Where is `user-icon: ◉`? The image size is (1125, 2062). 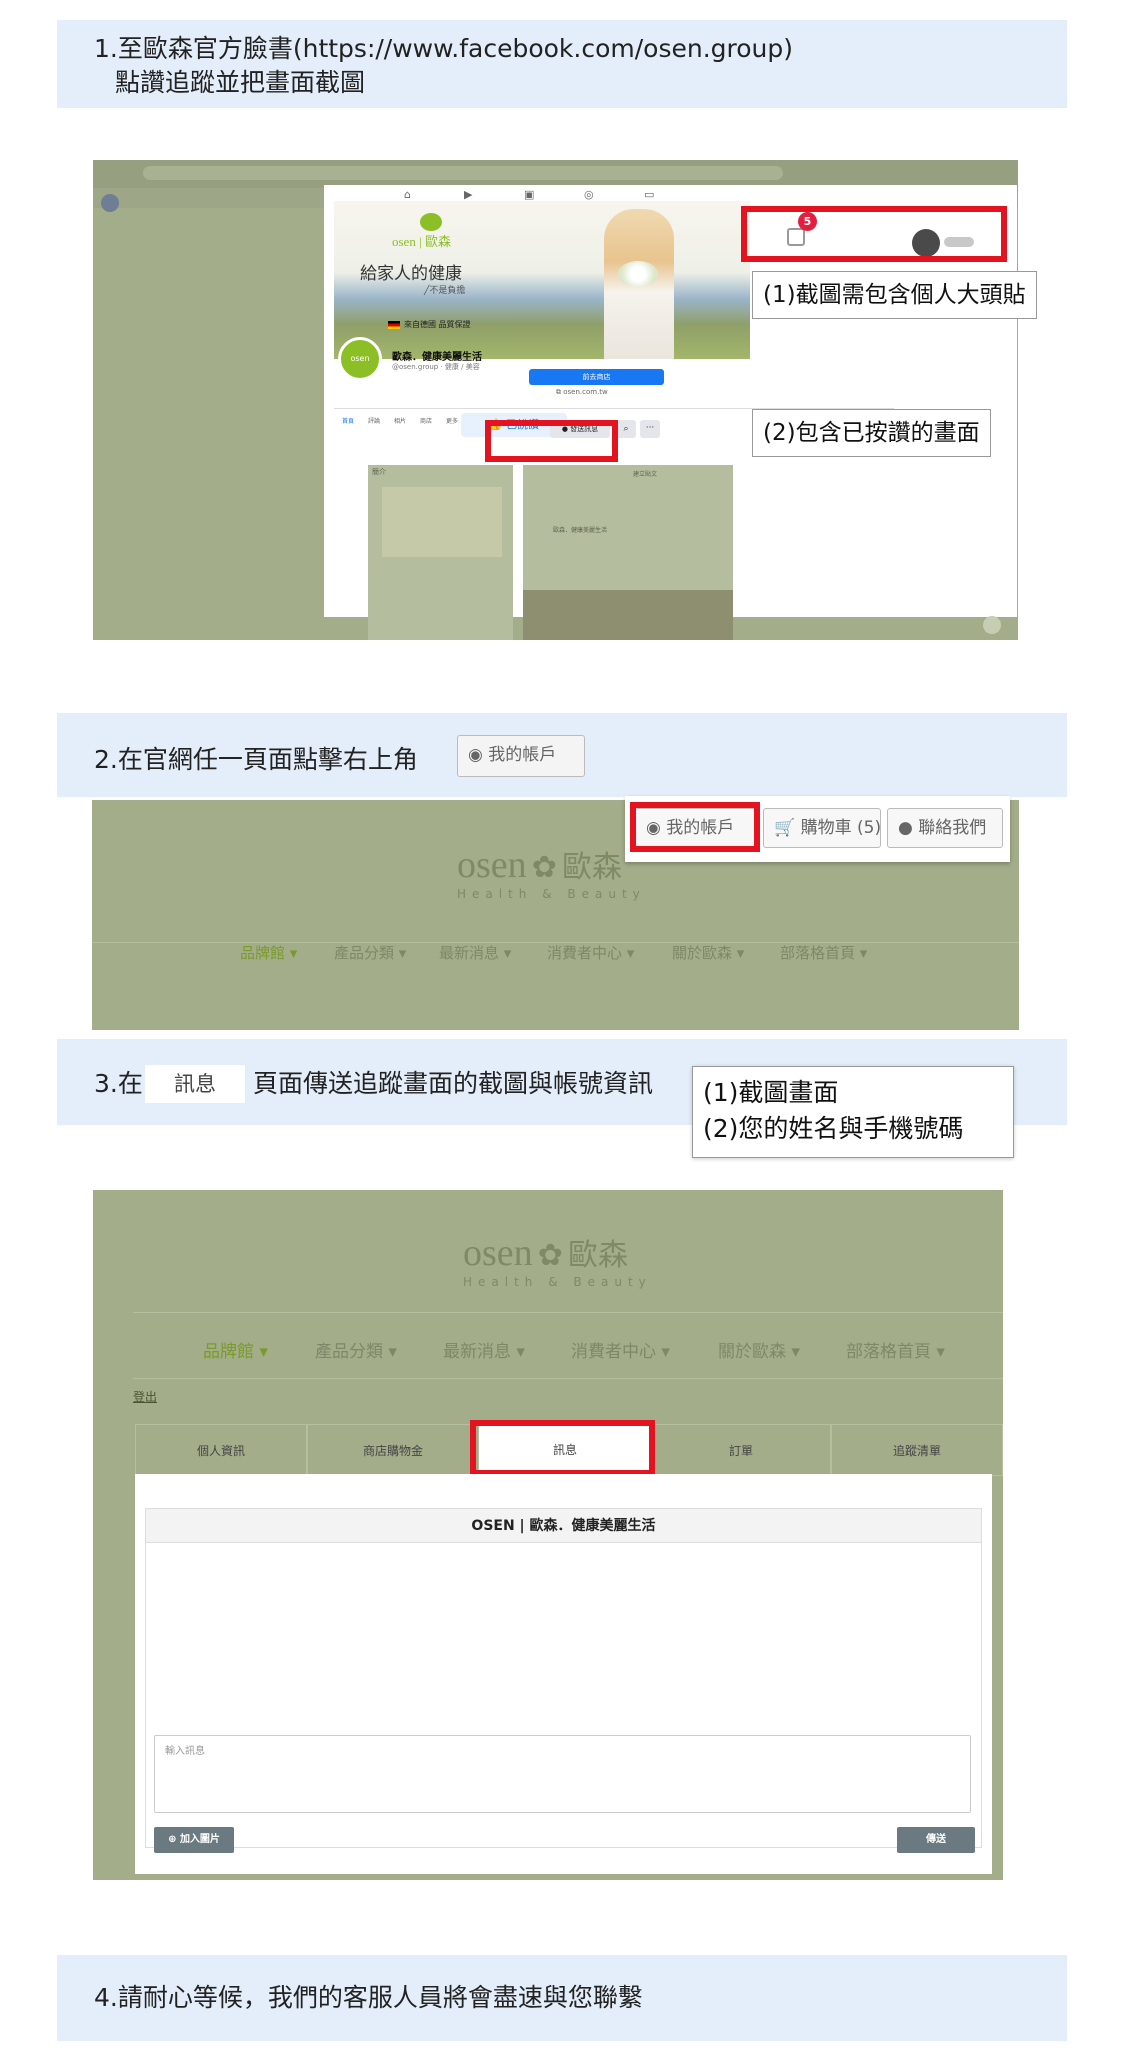
user-icon: ◉ is located at coordinates (478, 755).